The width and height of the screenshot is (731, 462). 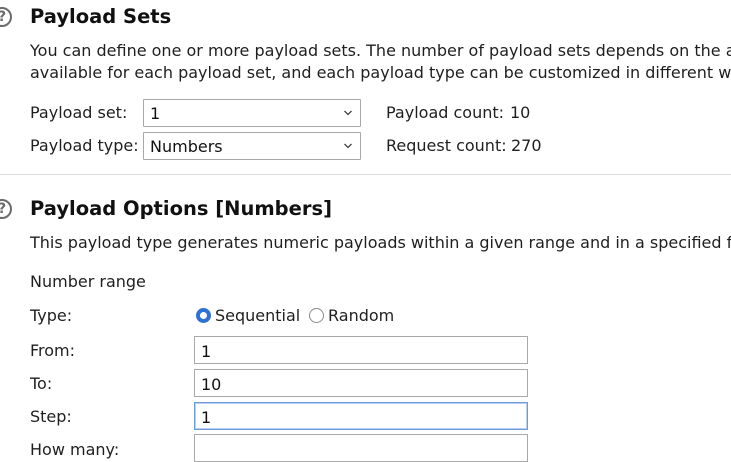 What do you see at coordinates (252, 146) in the screenshot?
I see `payload-type-select: Numbers` at bounding box center [252, 146].